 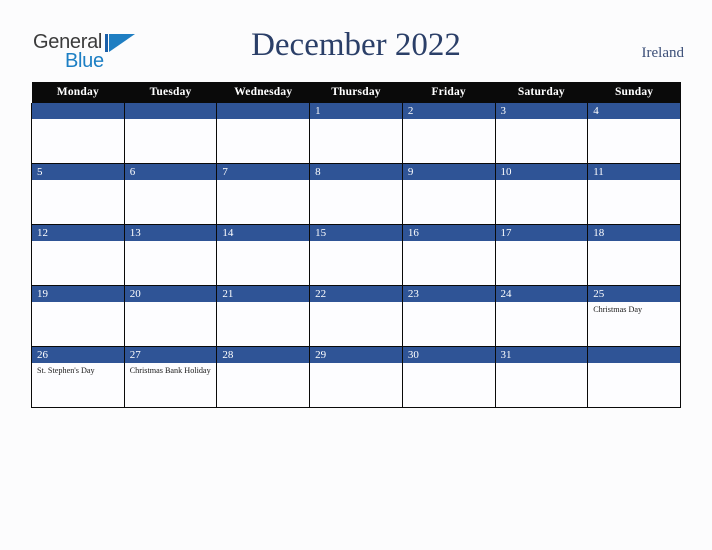 I want to click on day-number: 15, so click(x=356, y=233).